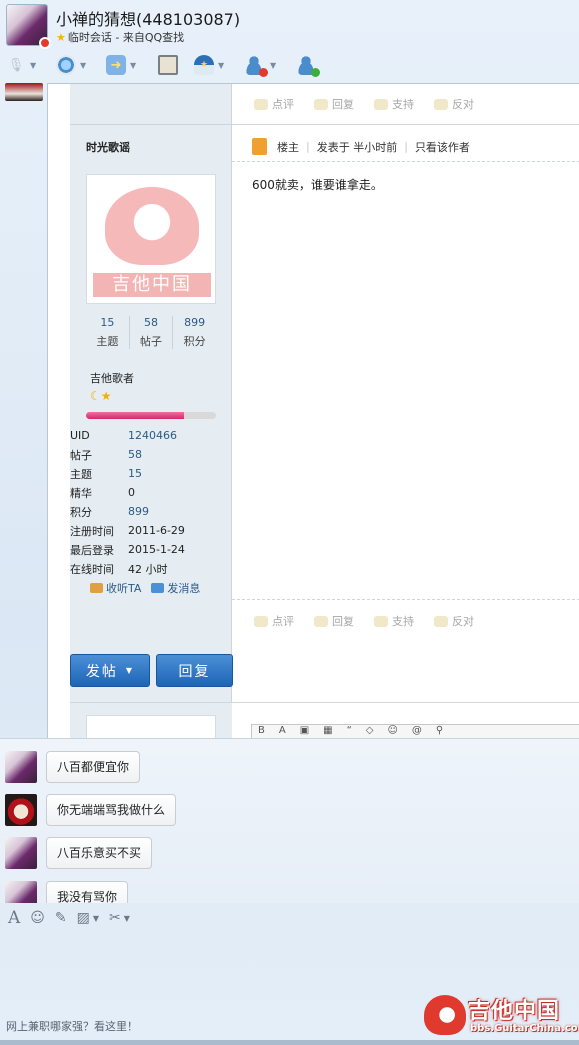 The width and height of the screenshot is (579, 1045). Describe the element at coordinates (61, 37) in the screenshot. I see `star-icon: ★` at that location.